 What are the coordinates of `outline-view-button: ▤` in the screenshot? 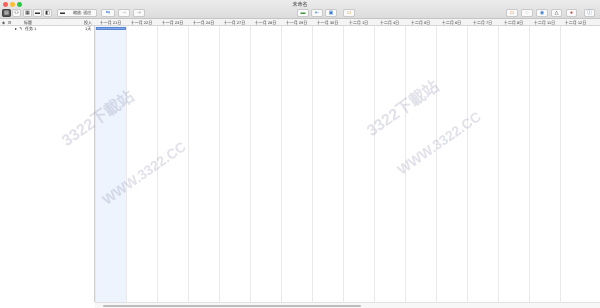 It's located at (6, 13).